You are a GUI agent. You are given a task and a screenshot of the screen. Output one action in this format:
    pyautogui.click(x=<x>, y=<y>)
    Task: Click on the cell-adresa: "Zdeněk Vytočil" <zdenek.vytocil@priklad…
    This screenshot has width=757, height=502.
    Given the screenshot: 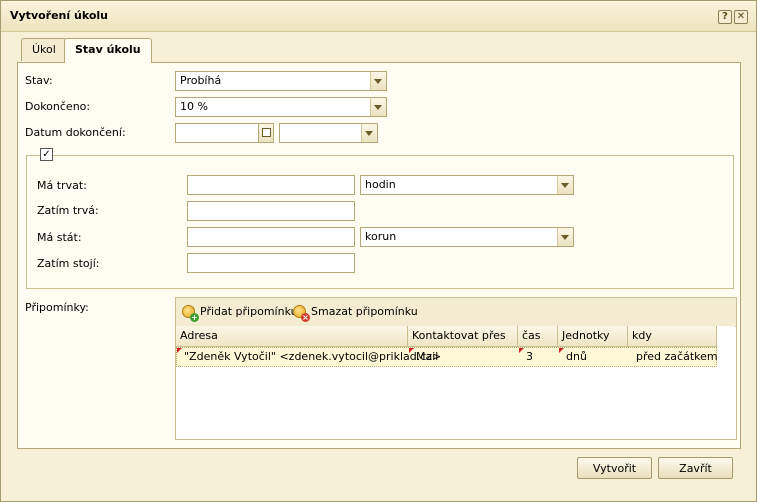 What is the action you would take?
    pyautogui.click(x=309, y=357)
    